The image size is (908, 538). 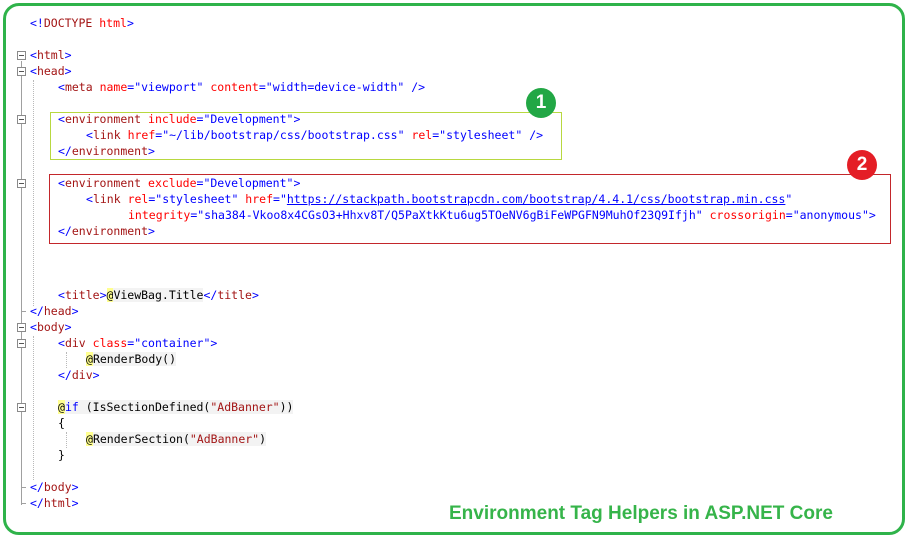 What do you see at coordinates (57, 311) in the screenshot?
I see `token: head` at bounding box center [57, 311].